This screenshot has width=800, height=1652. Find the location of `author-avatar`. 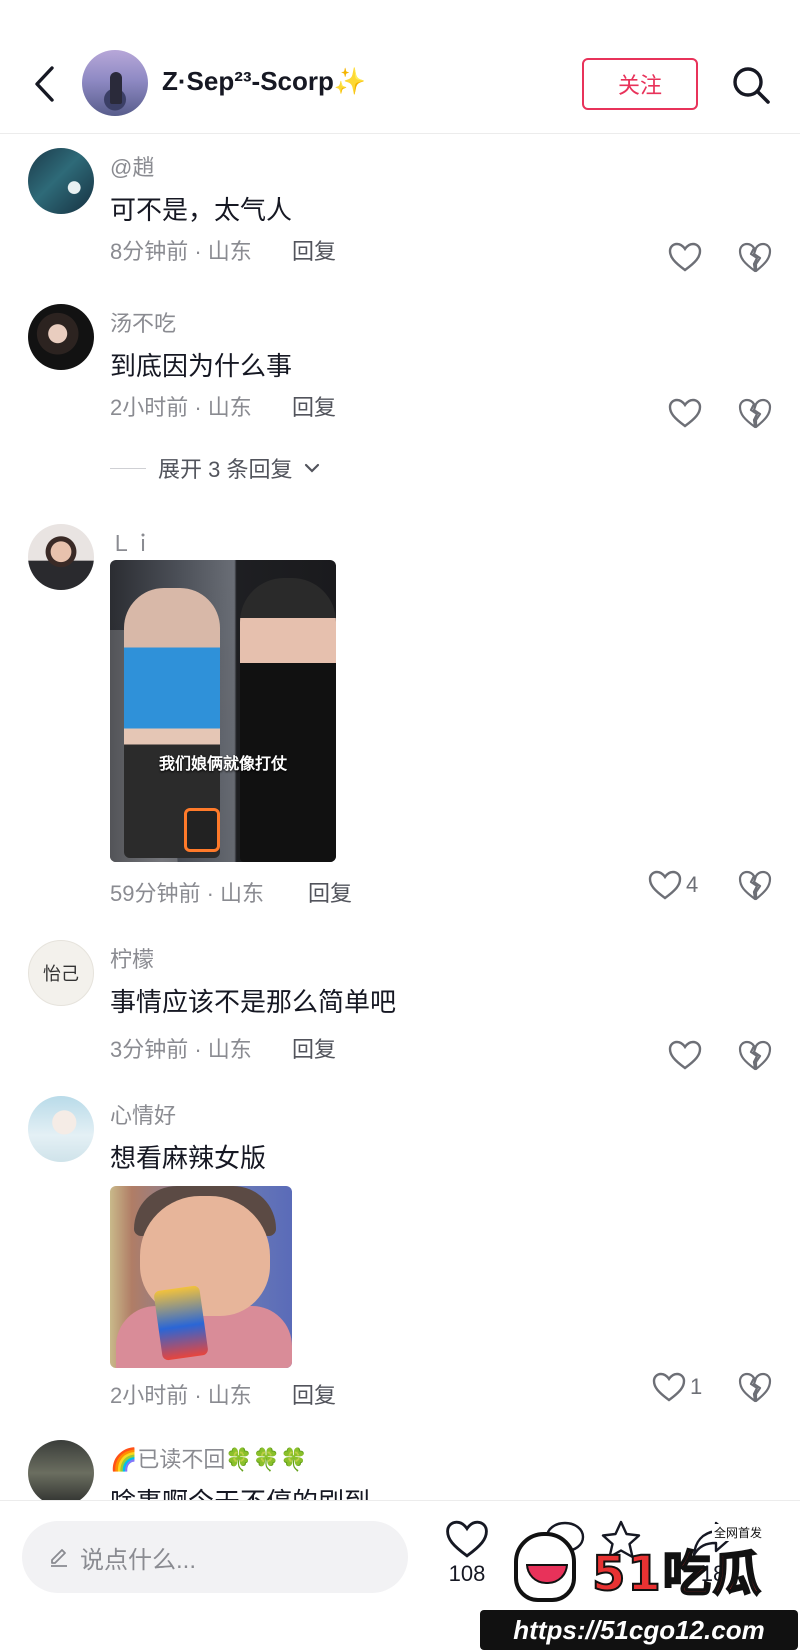

author-avatar is located at coordinates (115, 83).